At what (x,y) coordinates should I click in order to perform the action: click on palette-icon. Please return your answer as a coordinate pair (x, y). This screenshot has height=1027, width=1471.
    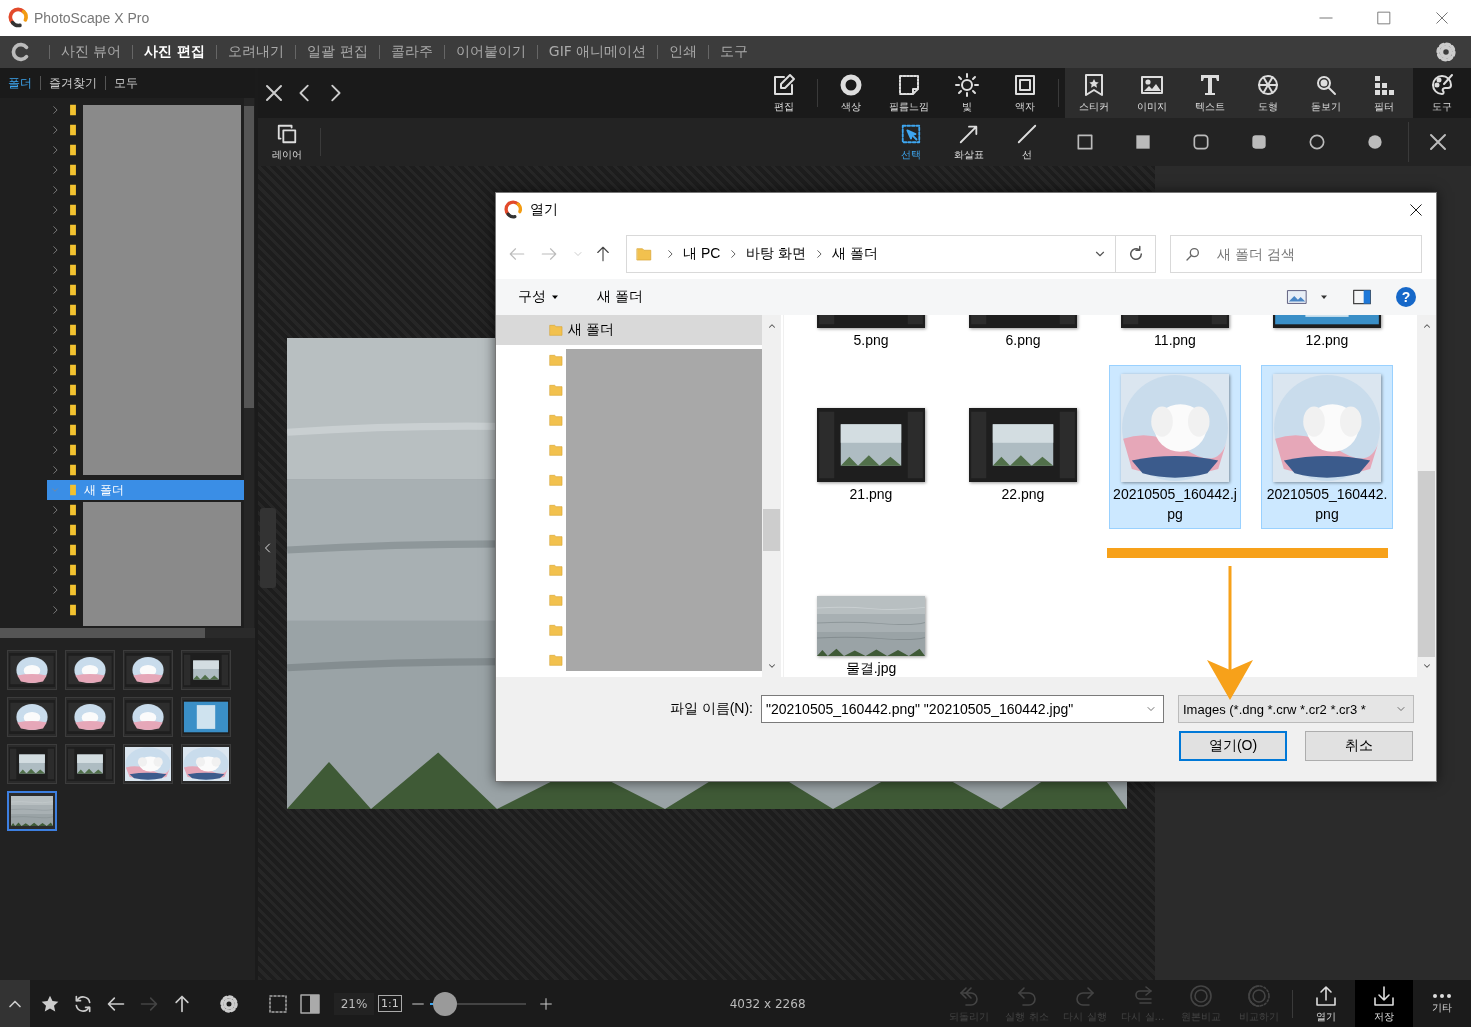
    Looking at the image, I should click on (1442, 84).